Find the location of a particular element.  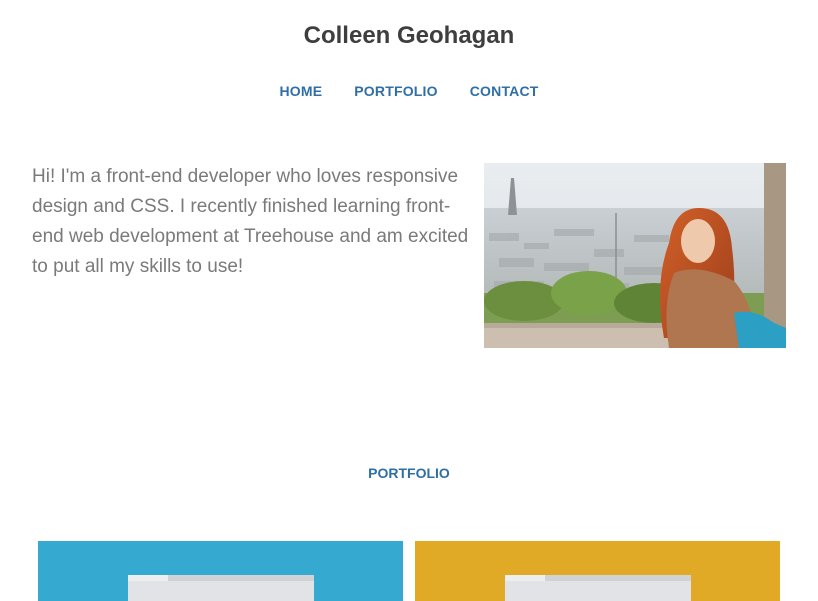

main-nav: HOME PORTFOLIO CONTACT is located at coordinates (409, 91).